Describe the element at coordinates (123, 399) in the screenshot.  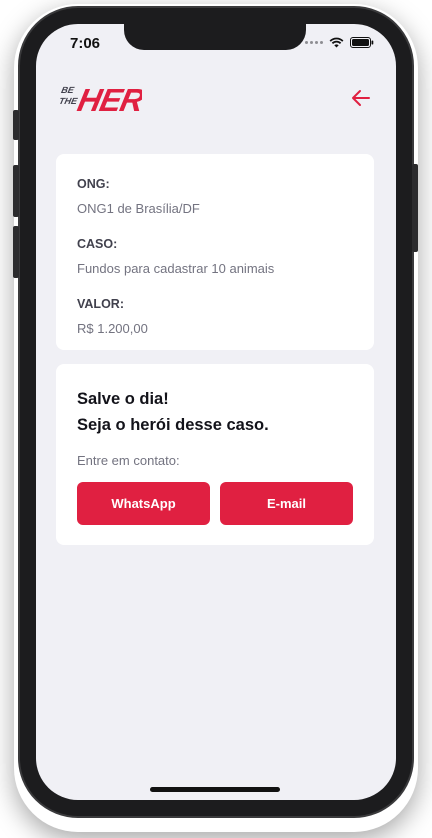
I see `contact-title-line1: Salve o dia!` at that location.